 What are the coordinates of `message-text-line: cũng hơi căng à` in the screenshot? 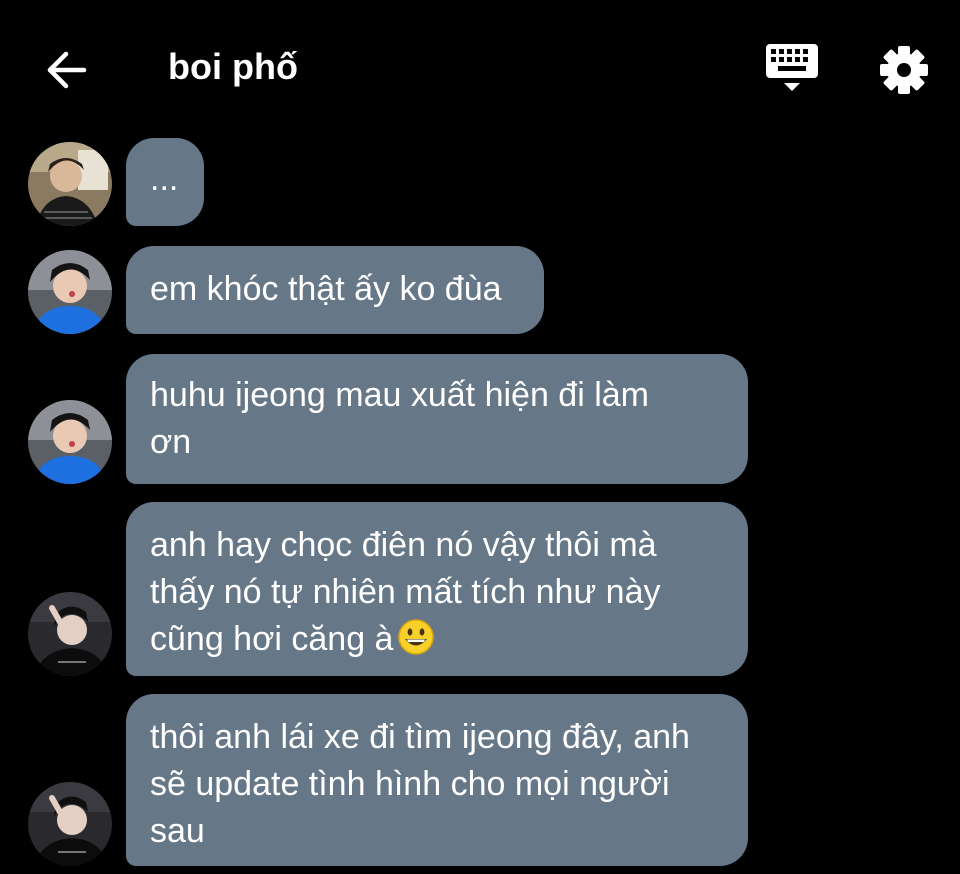 It's located at (437, 639).